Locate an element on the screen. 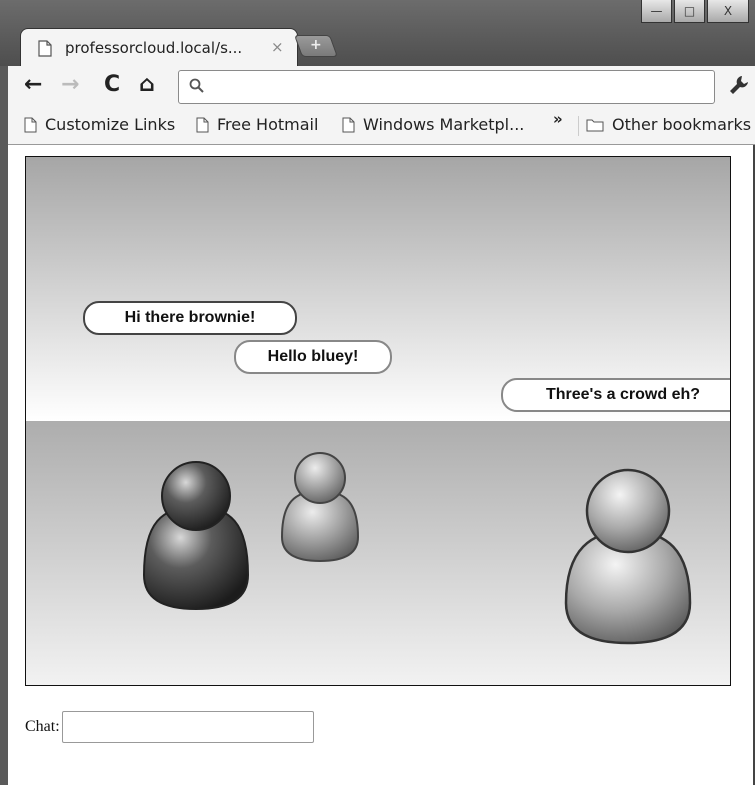 Image resolution: width=755 pixels, height=785 pixels. new-tab-button: + is located at coordinates (316, 46).